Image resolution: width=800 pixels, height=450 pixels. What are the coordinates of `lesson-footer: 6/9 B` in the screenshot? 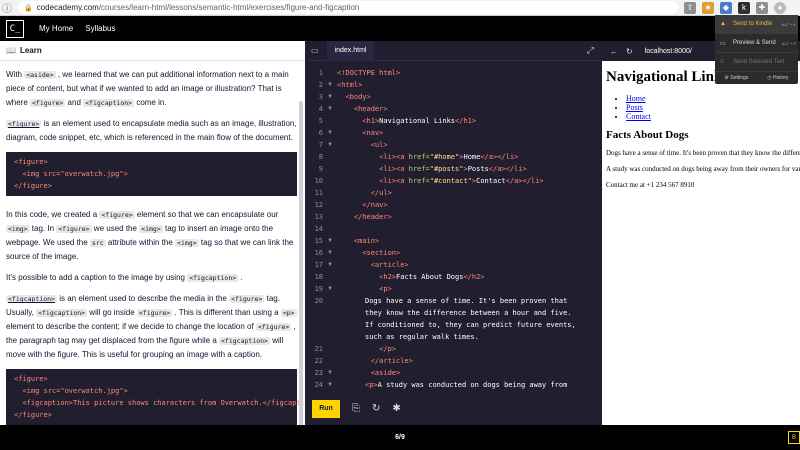 It's located at (400, 437).